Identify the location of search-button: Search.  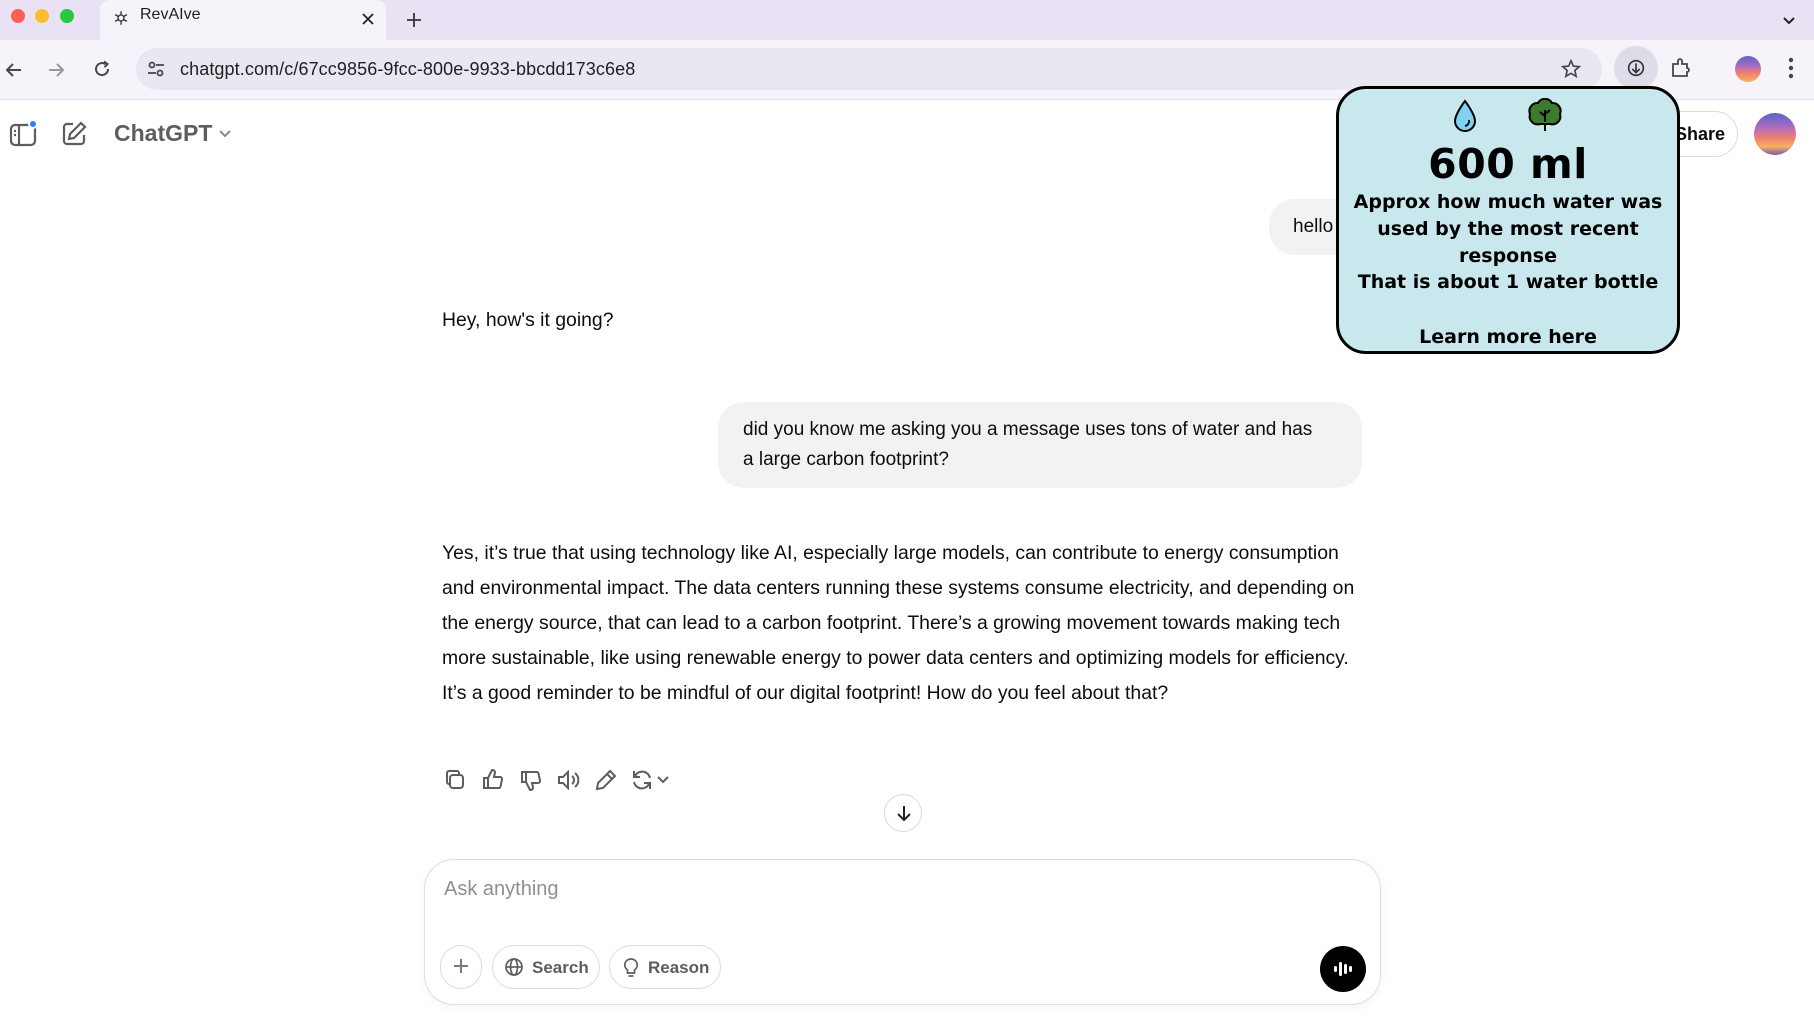
(546, 967).